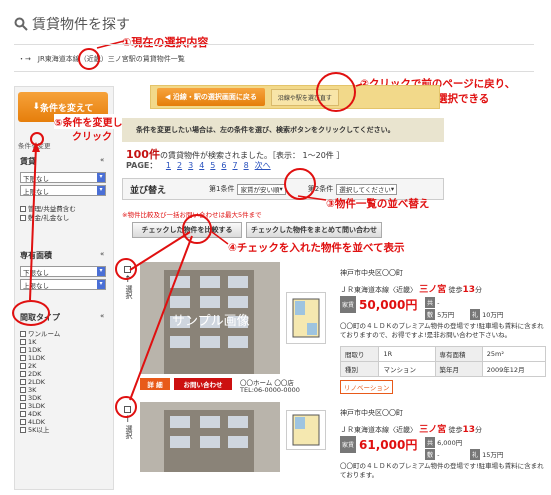  I want to click on layout-checkbox-item: 4LDK, so click(40, 422).